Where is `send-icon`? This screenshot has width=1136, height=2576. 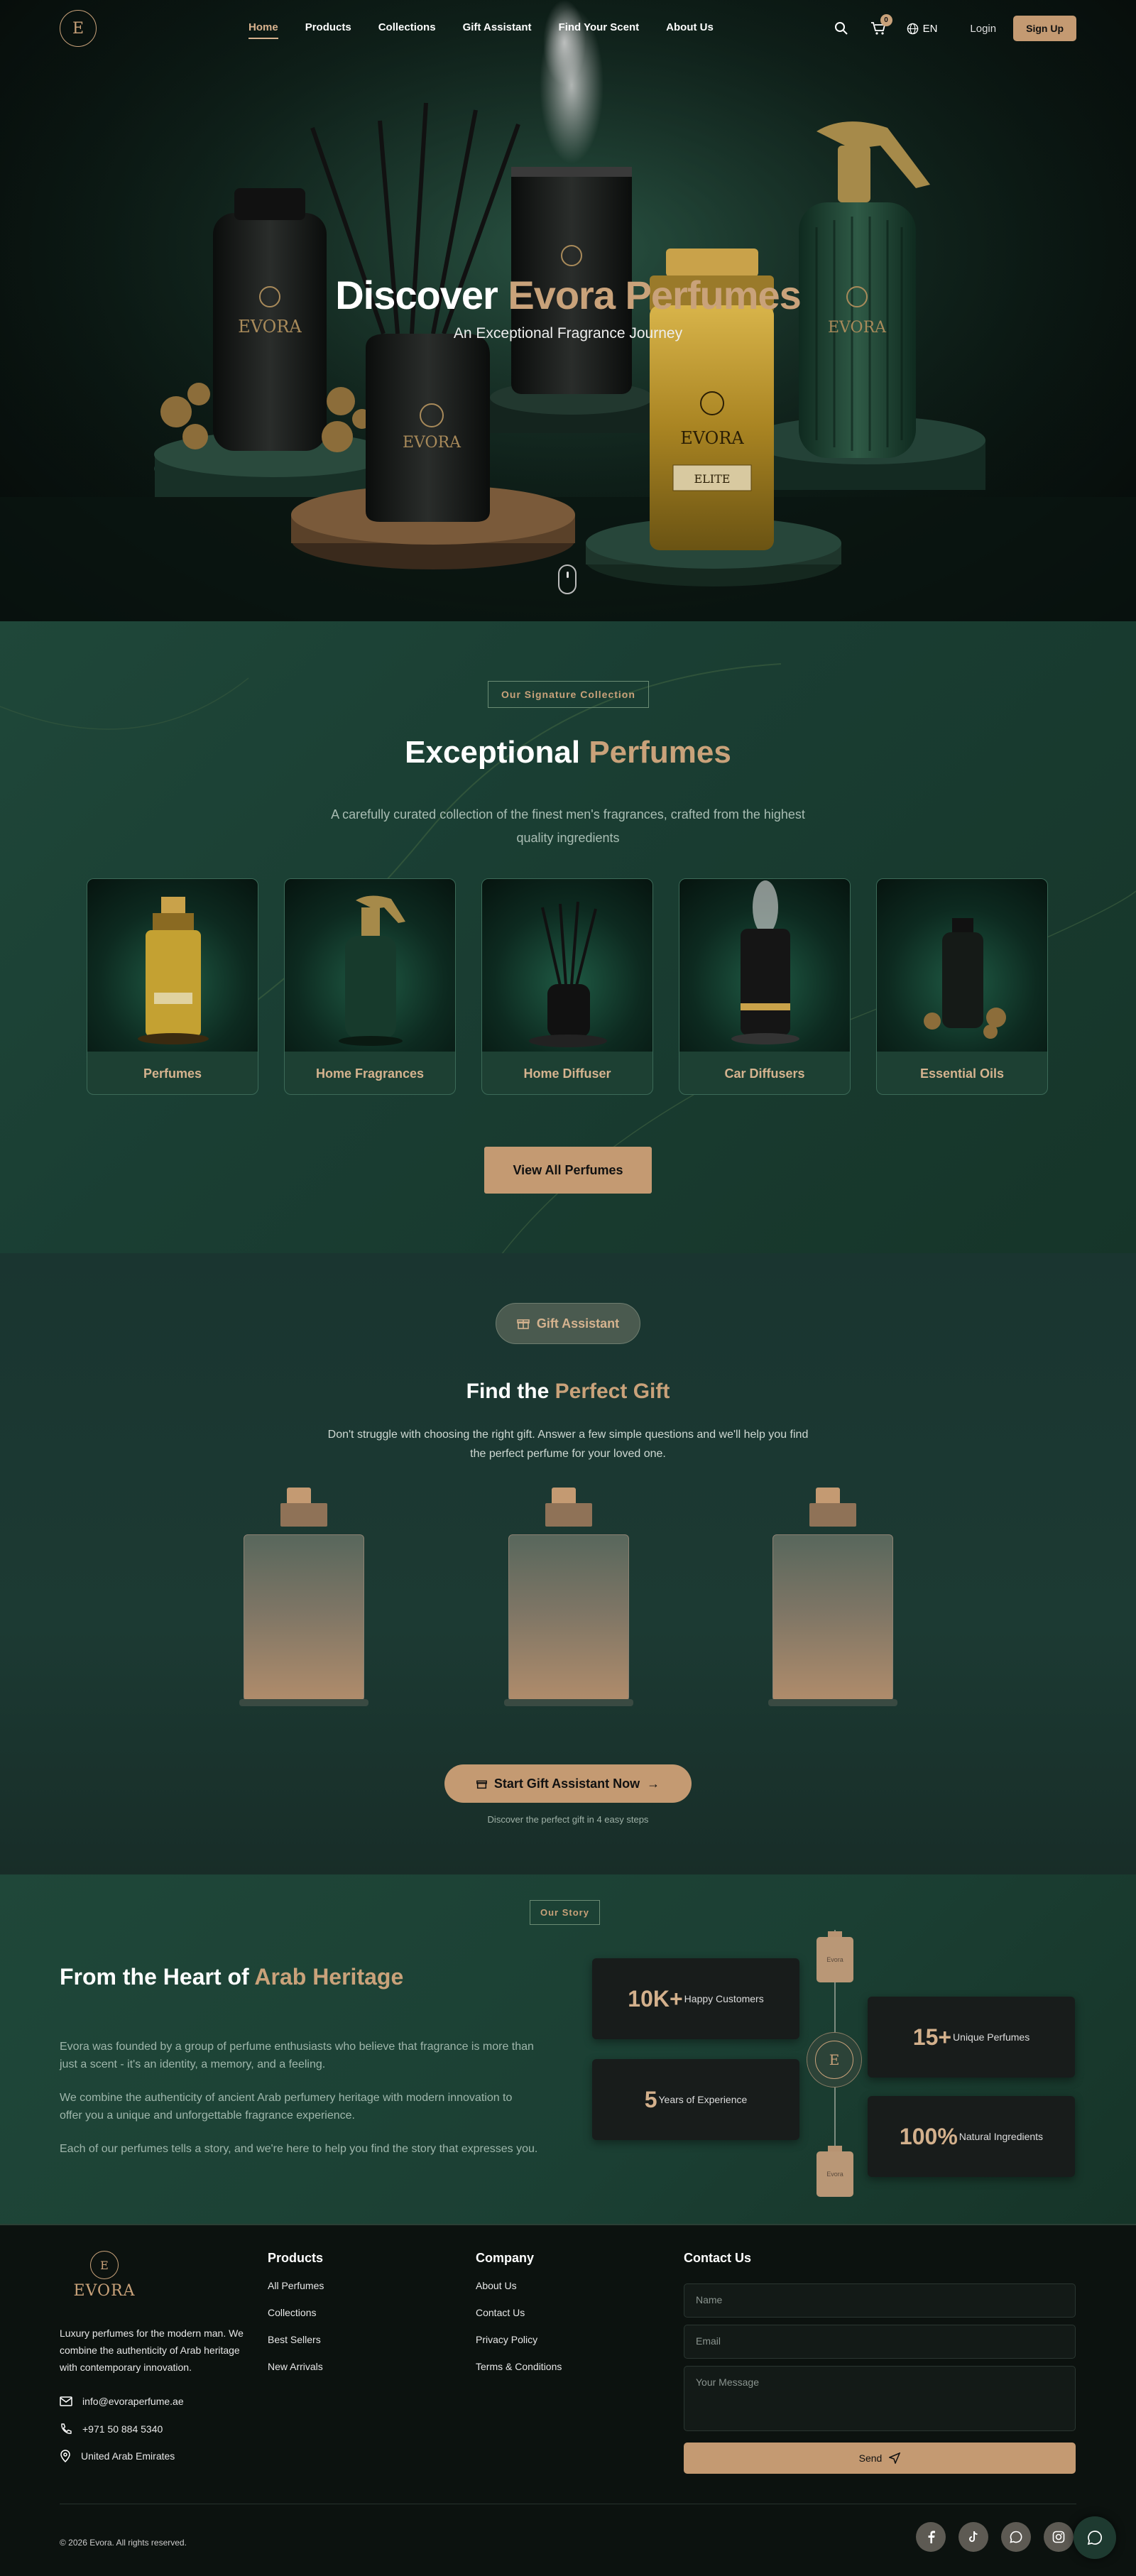 send-icon is located at coordinates (895, 2458).